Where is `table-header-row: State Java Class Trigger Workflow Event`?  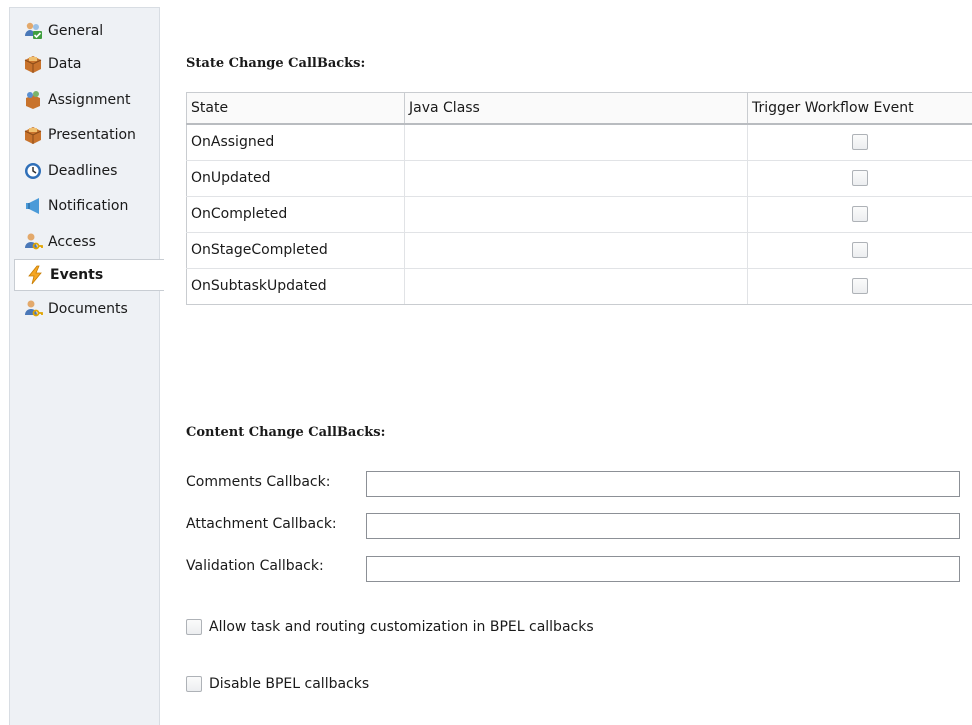
table-header-row: State Java Class Trigger Workflow Event is located at coordinates (579, 108).